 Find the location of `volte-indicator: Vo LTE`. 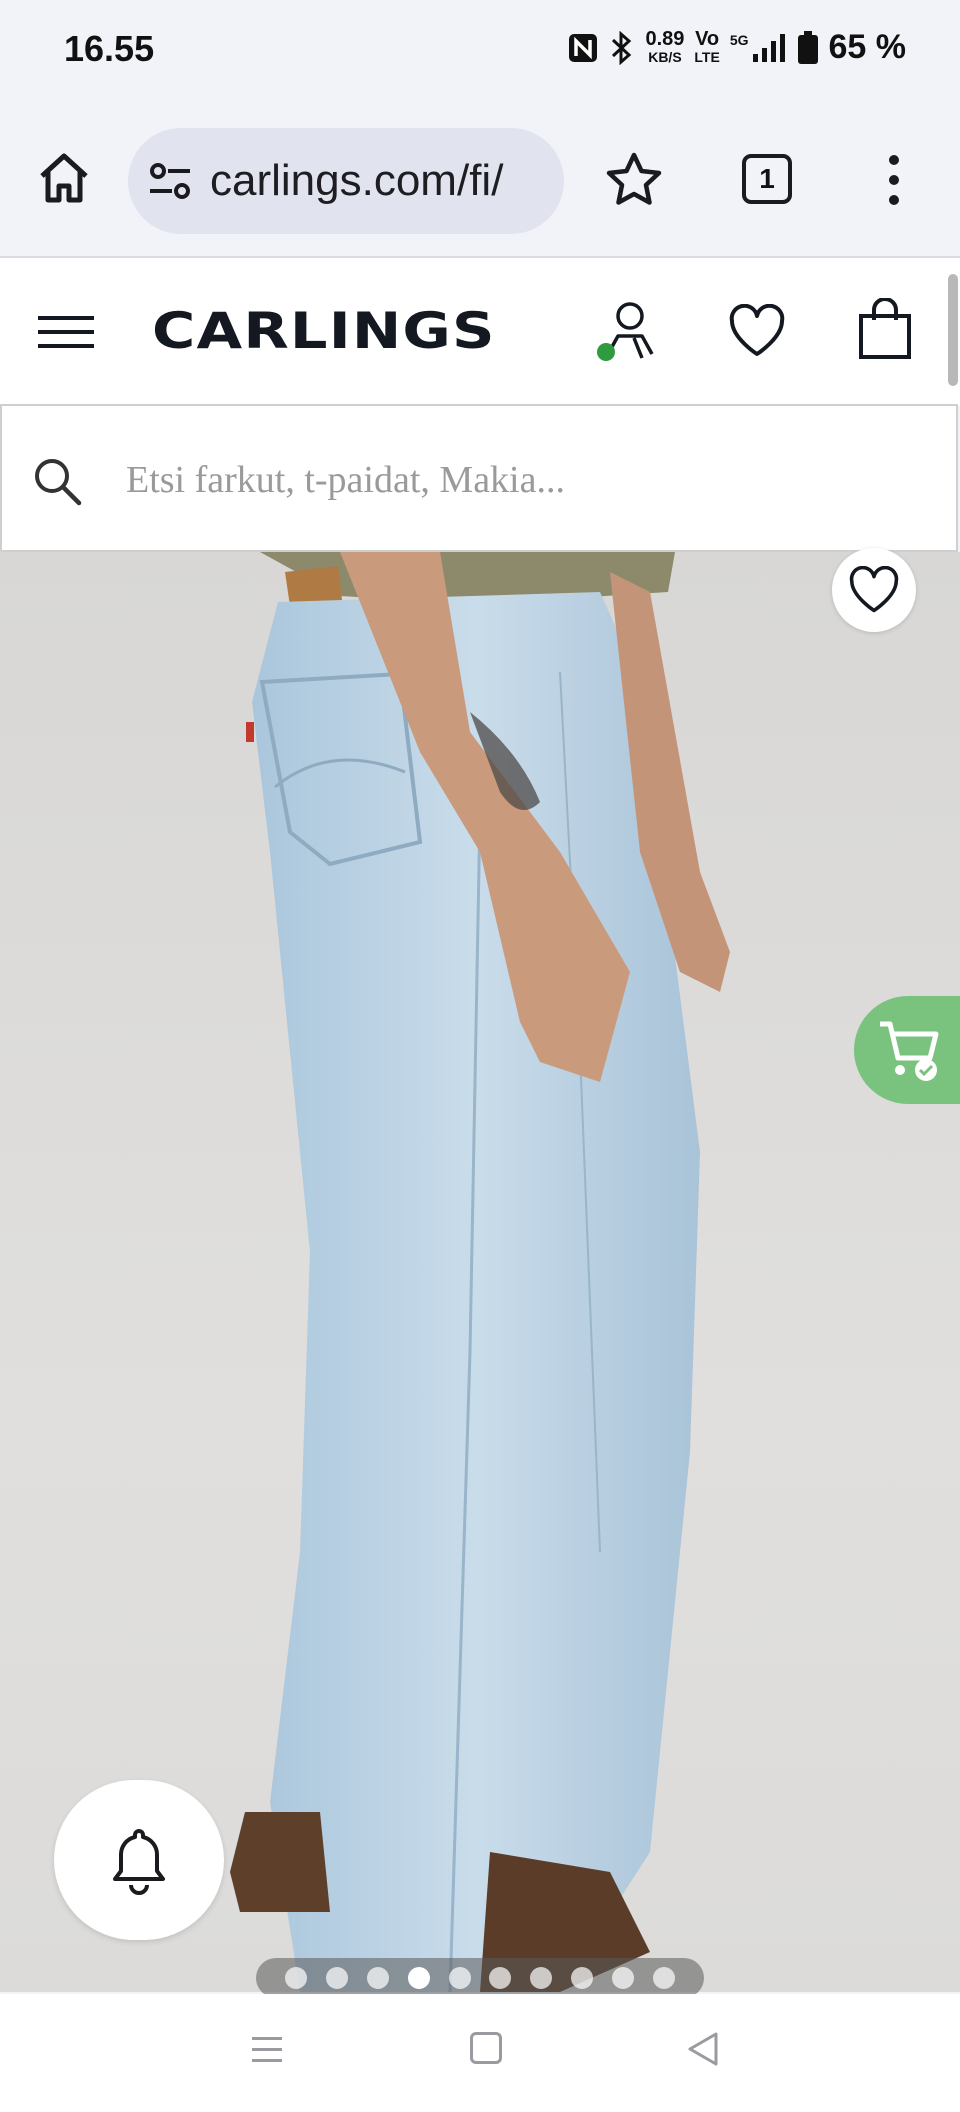

volte-indicator: Vo LTE is located at coordinates (707, 46).